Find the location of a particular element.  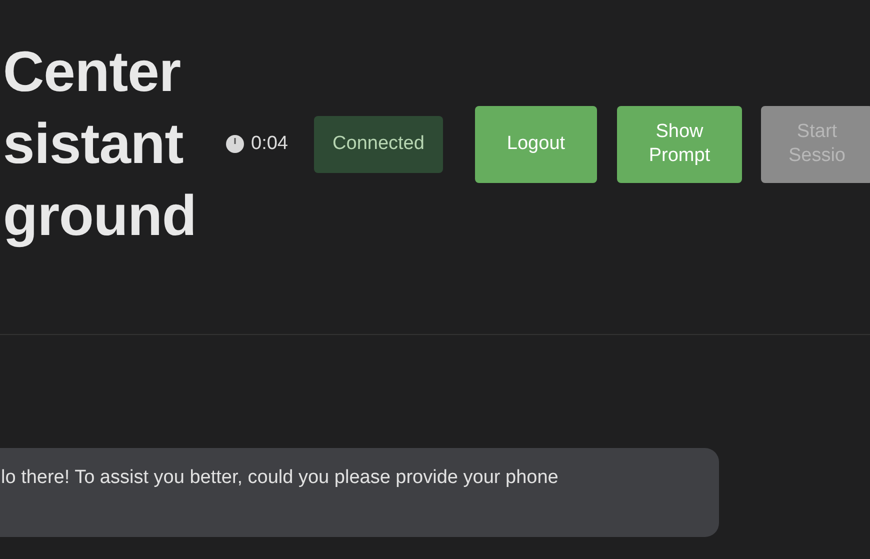

page-title: Center is located at coordinates (92, 72).